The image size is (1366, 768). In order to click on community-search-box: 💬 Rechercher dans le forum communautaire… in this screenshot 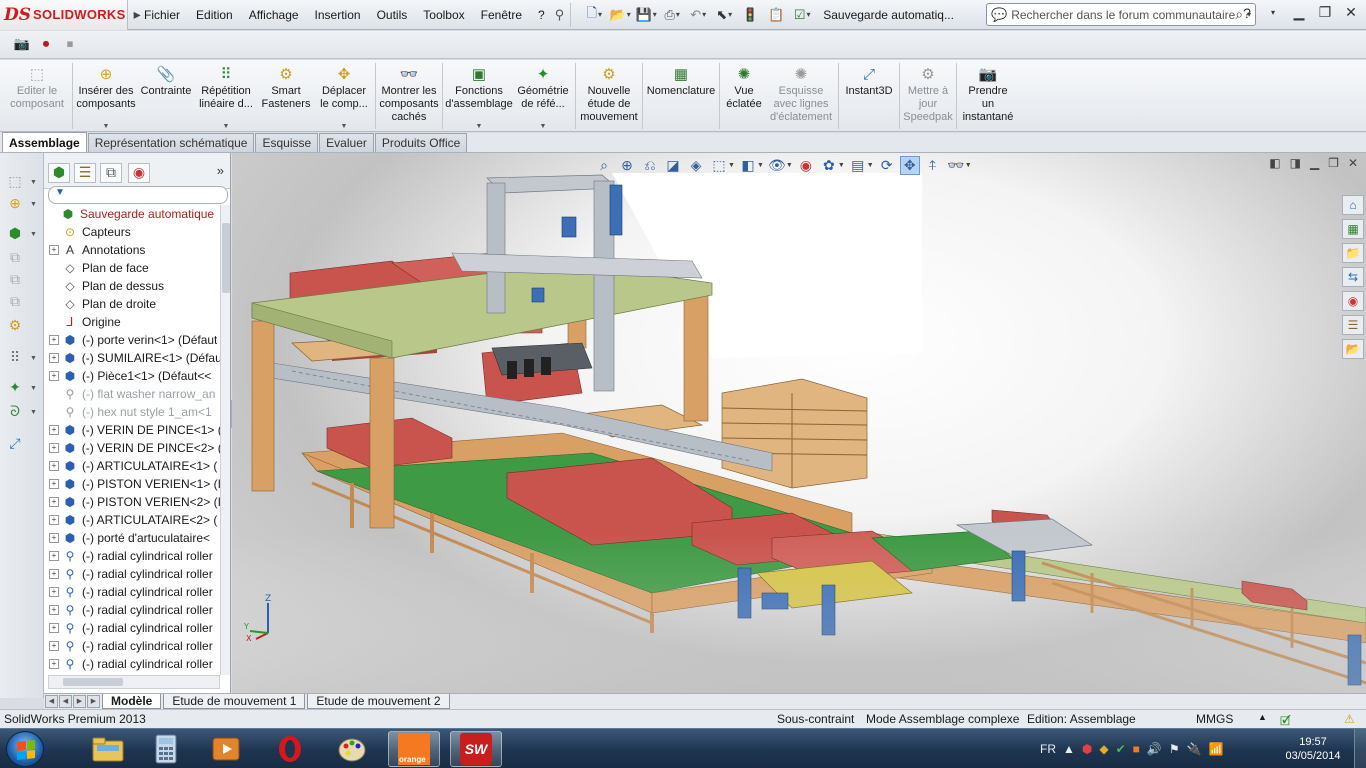, I will do `click(1121, 14)`.